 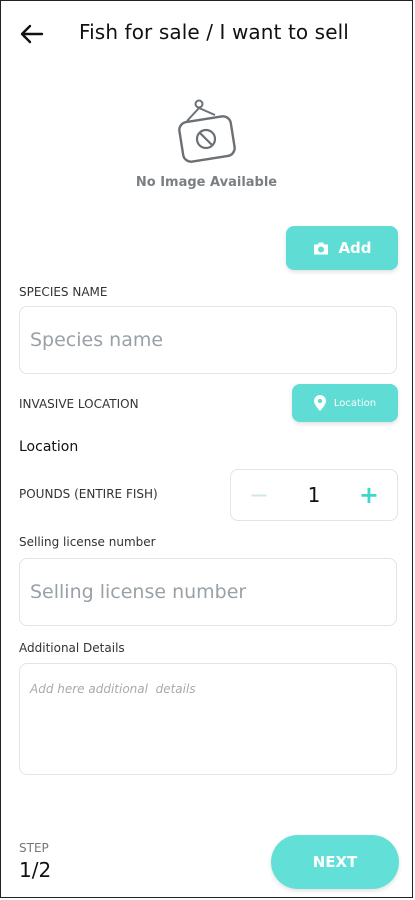 I want to click on location-button: Location, so click(x=345, y=403).